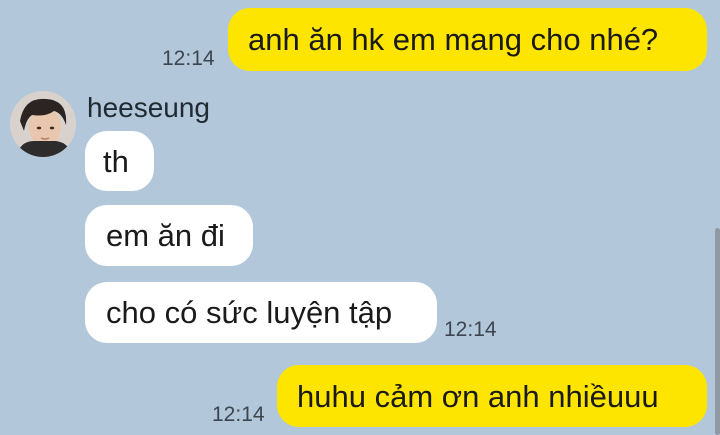  What do you see at coordinates (149, 107) in the screenshot?
I see `sender-name: heeseung` at bounding box center [149, 107].